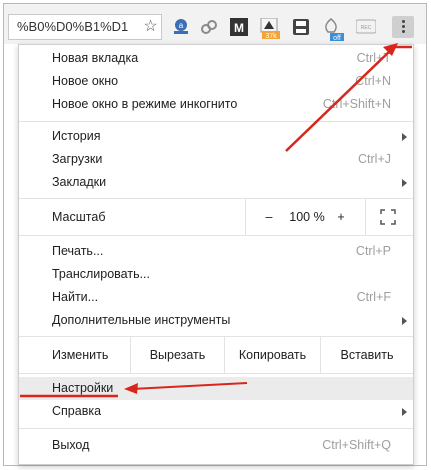  Describe the element at coordinates (348, 97) in the screenshot. I see `annotation-arrow-to-menu` at that location.